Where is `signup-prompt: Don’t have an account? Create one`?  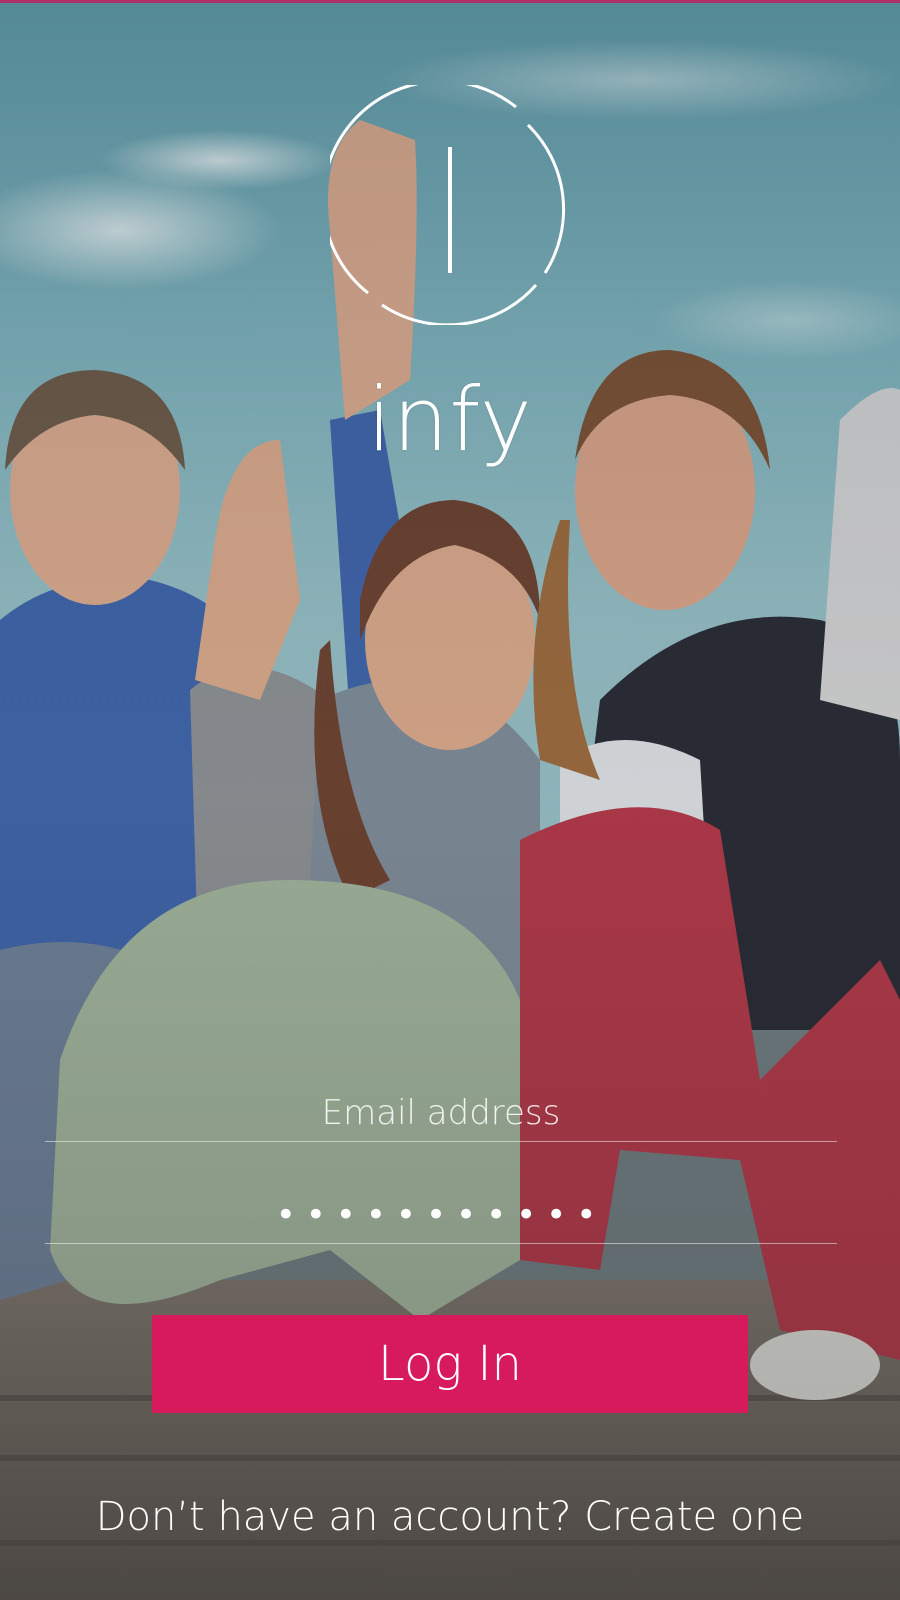
signup-prompt: Don’t have an account? Create one is located at coordinates (450, 1517).